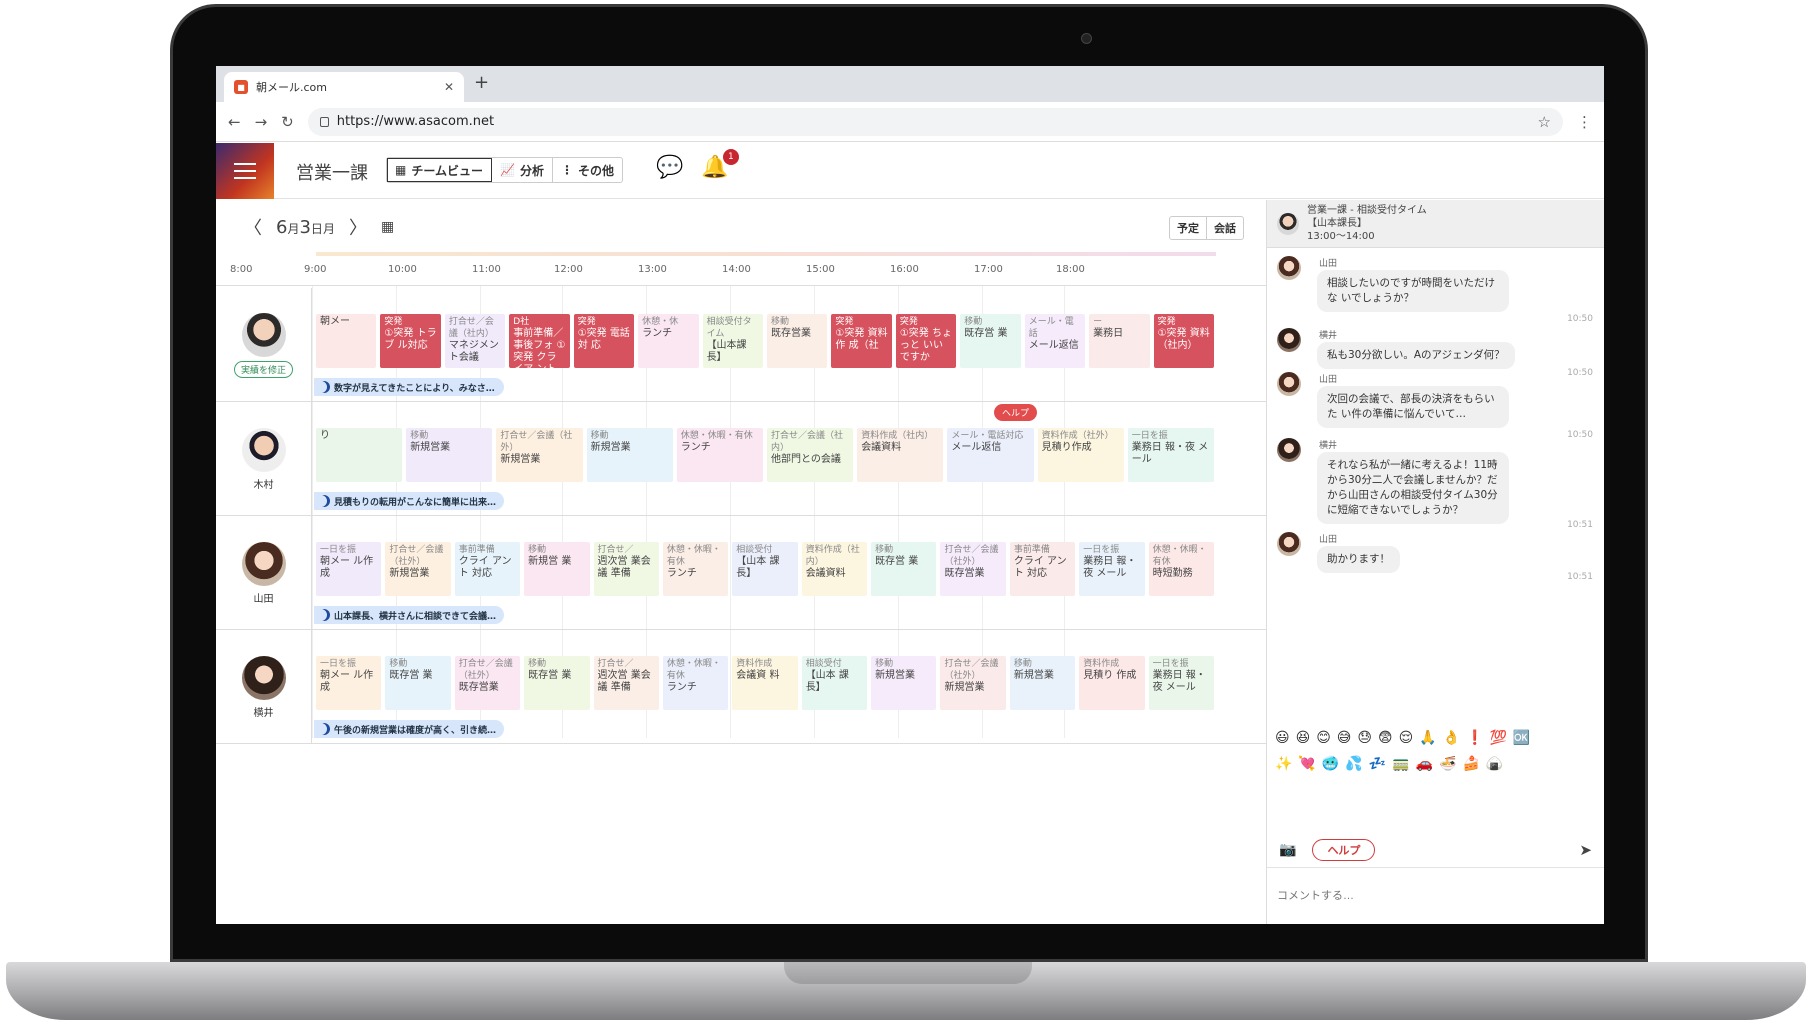 The width and height of the screenshot is (1812, 1034). I want to click on emoji-picker-row: 😃😆😊😅😓😨😌🙏👌❗💯🆗, so click(1405, 738).